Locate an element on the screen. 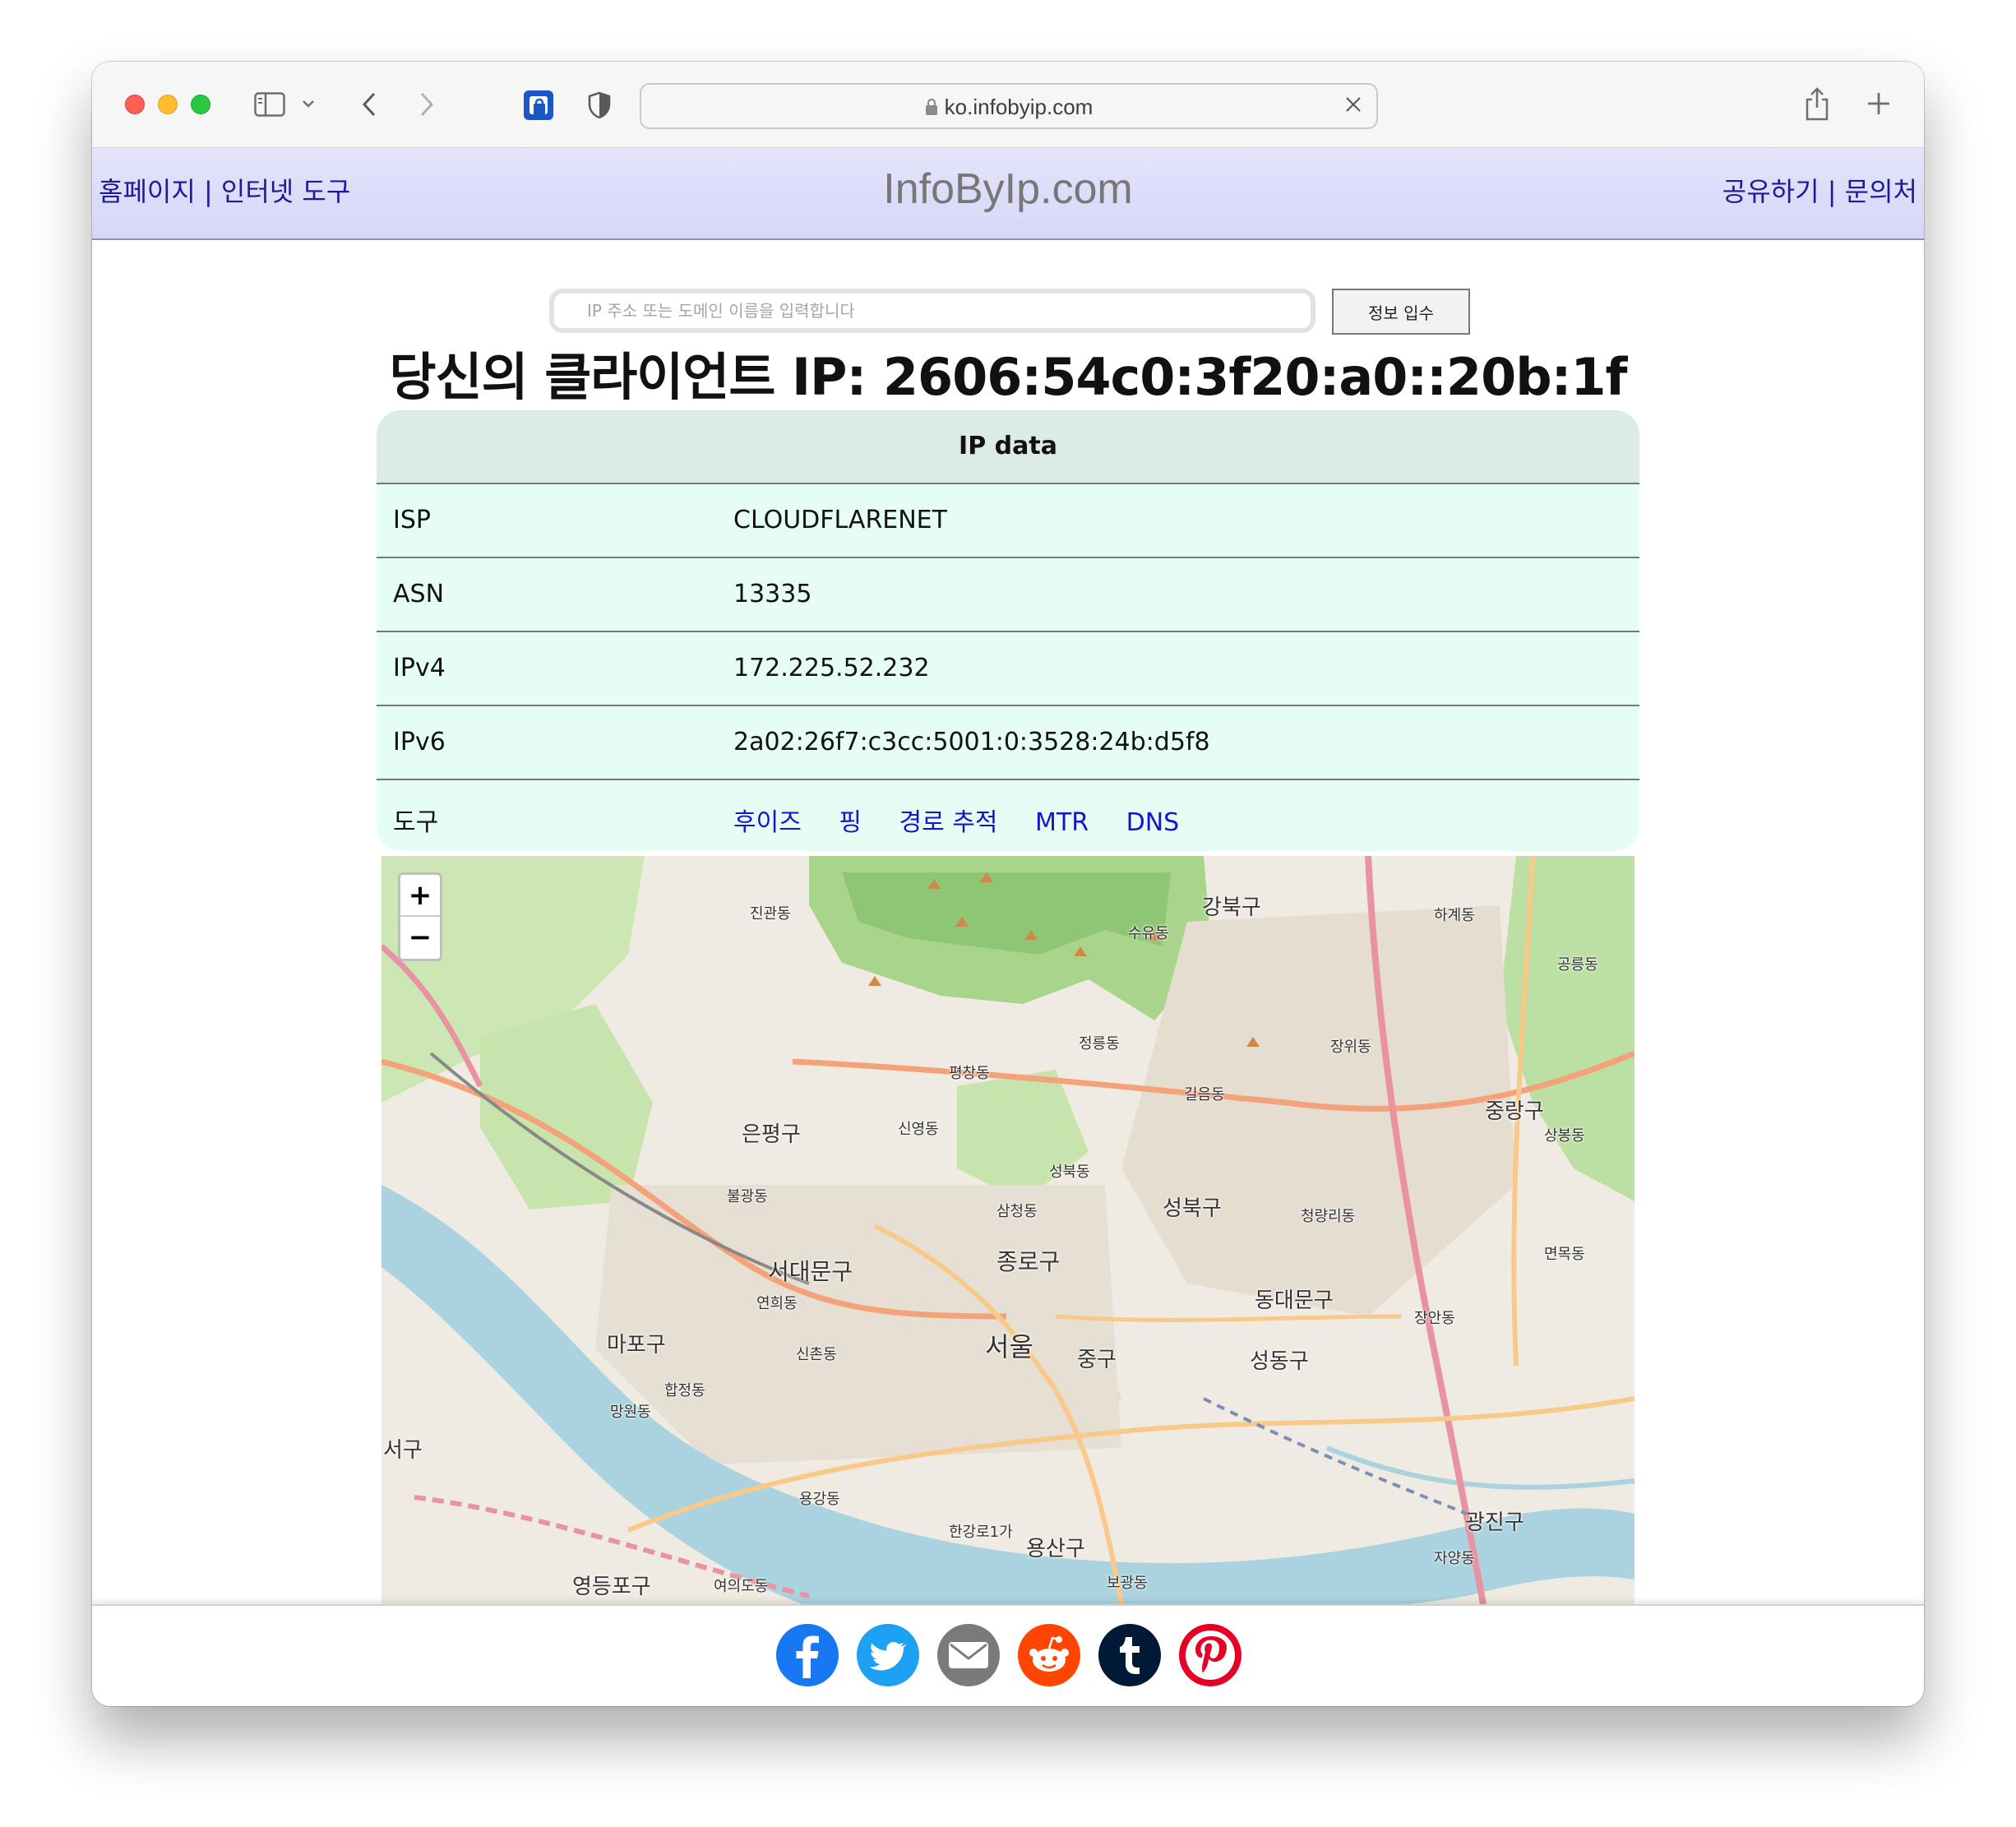 This screenshot has width=2016, height=1827. facebook-icon is located at coordinates (807, 1655).